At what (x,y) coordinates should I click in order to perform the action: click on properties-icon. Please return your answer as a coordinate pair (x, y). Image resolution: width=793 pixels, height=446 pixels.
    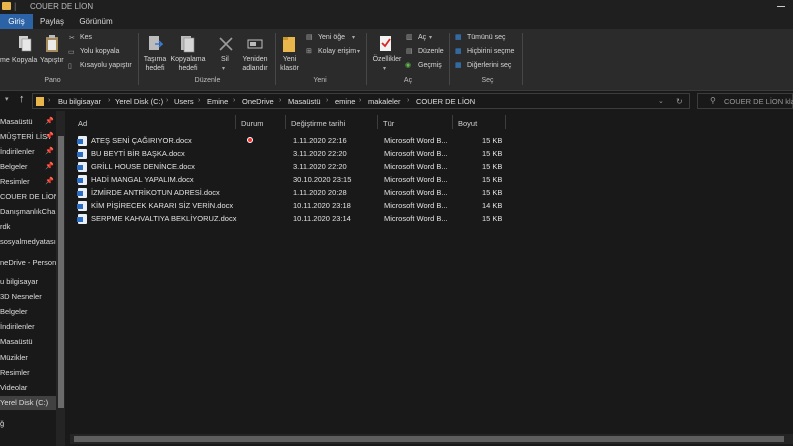
    Looking at the image, I should click on (385, 43).